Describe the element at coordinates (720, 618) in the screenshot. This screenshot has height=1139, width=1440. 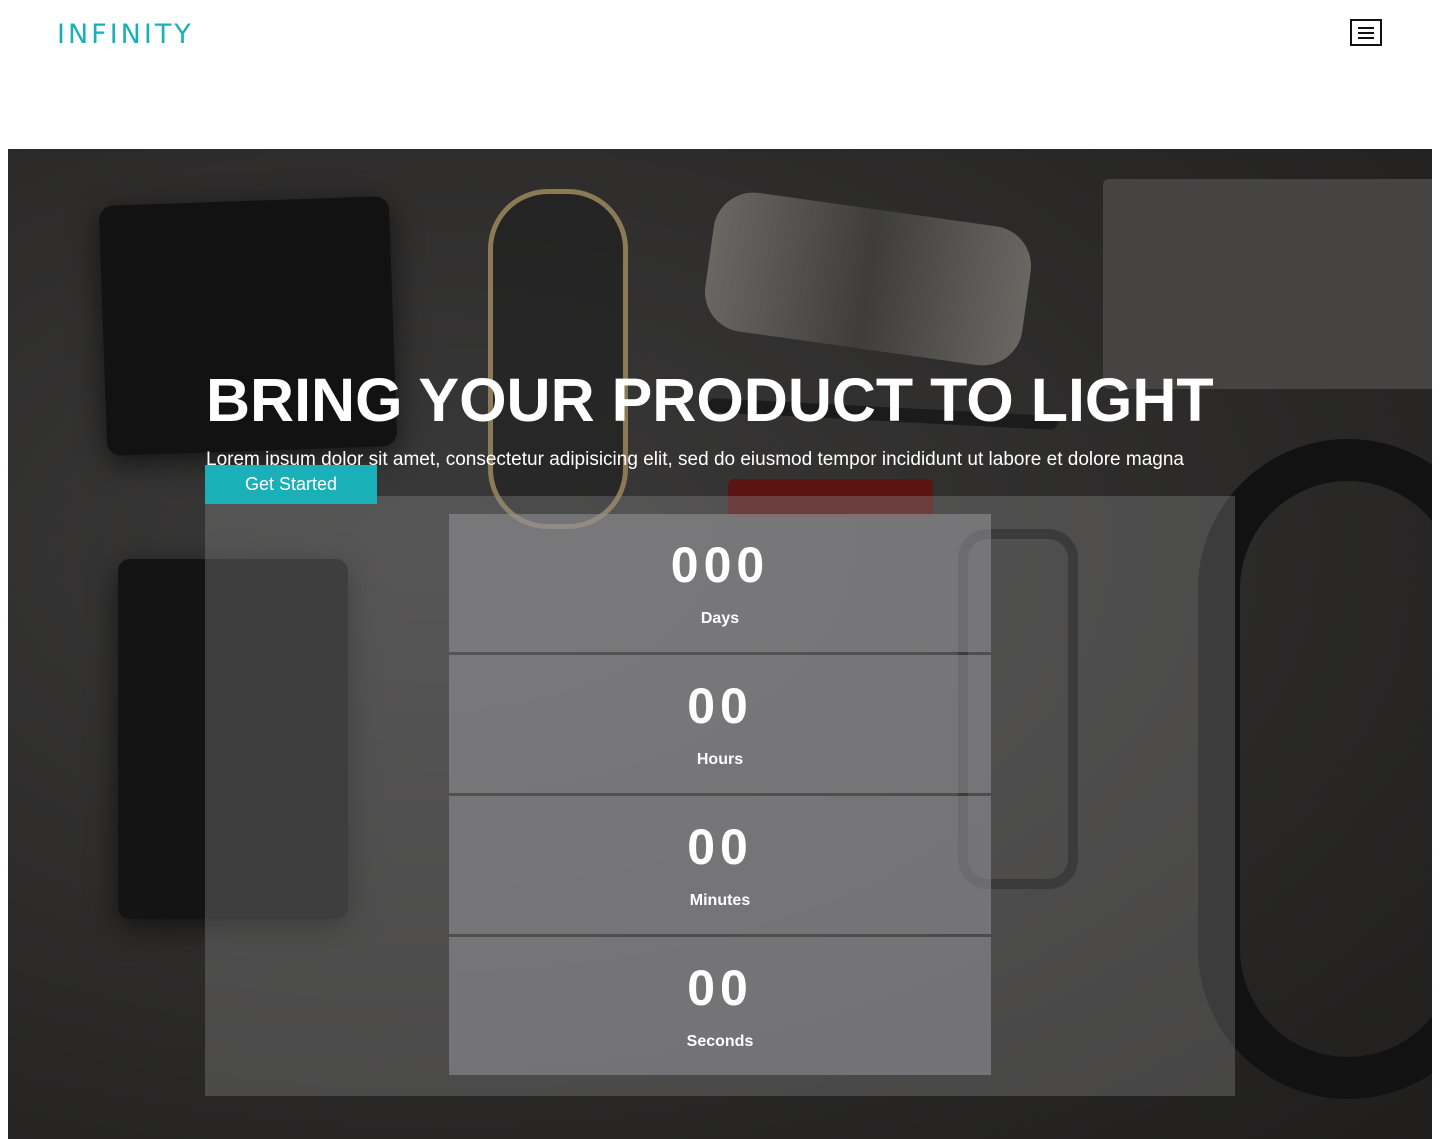
I see `countdown-days-label: Days` at that location.